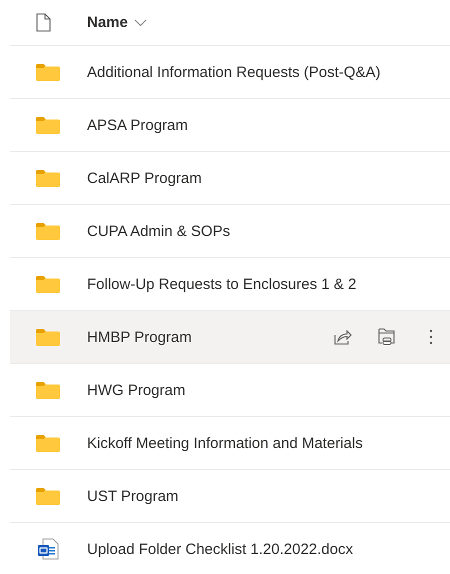 Image resolution: width=450 pixels, height=574 pixels. Describe the element at coordinates (144, 178) in the screenshot. I see `file-name: CalARP Program` at that location.